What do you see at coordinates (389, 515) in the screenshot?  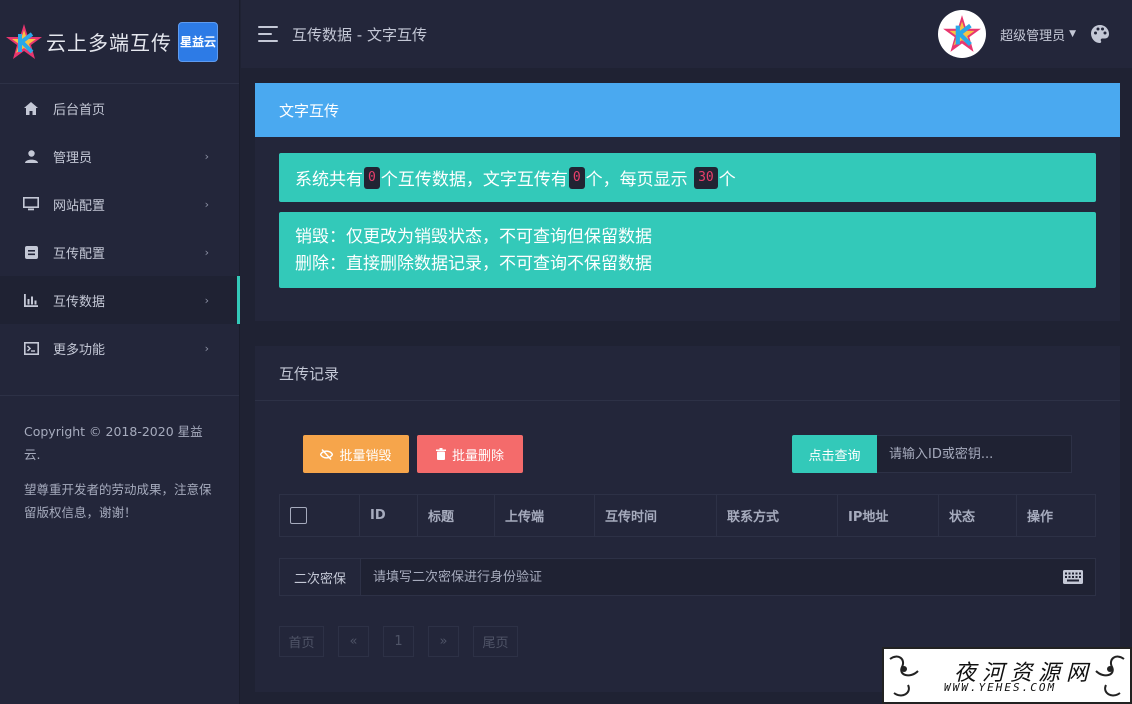 I see `column-header: ID` at bounding box center [389, 515].